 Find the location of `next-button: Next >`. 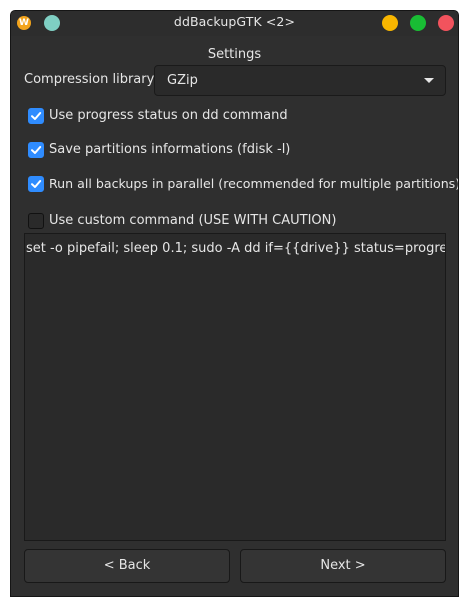

next-button: Next > is located at coordinates (343, 566).